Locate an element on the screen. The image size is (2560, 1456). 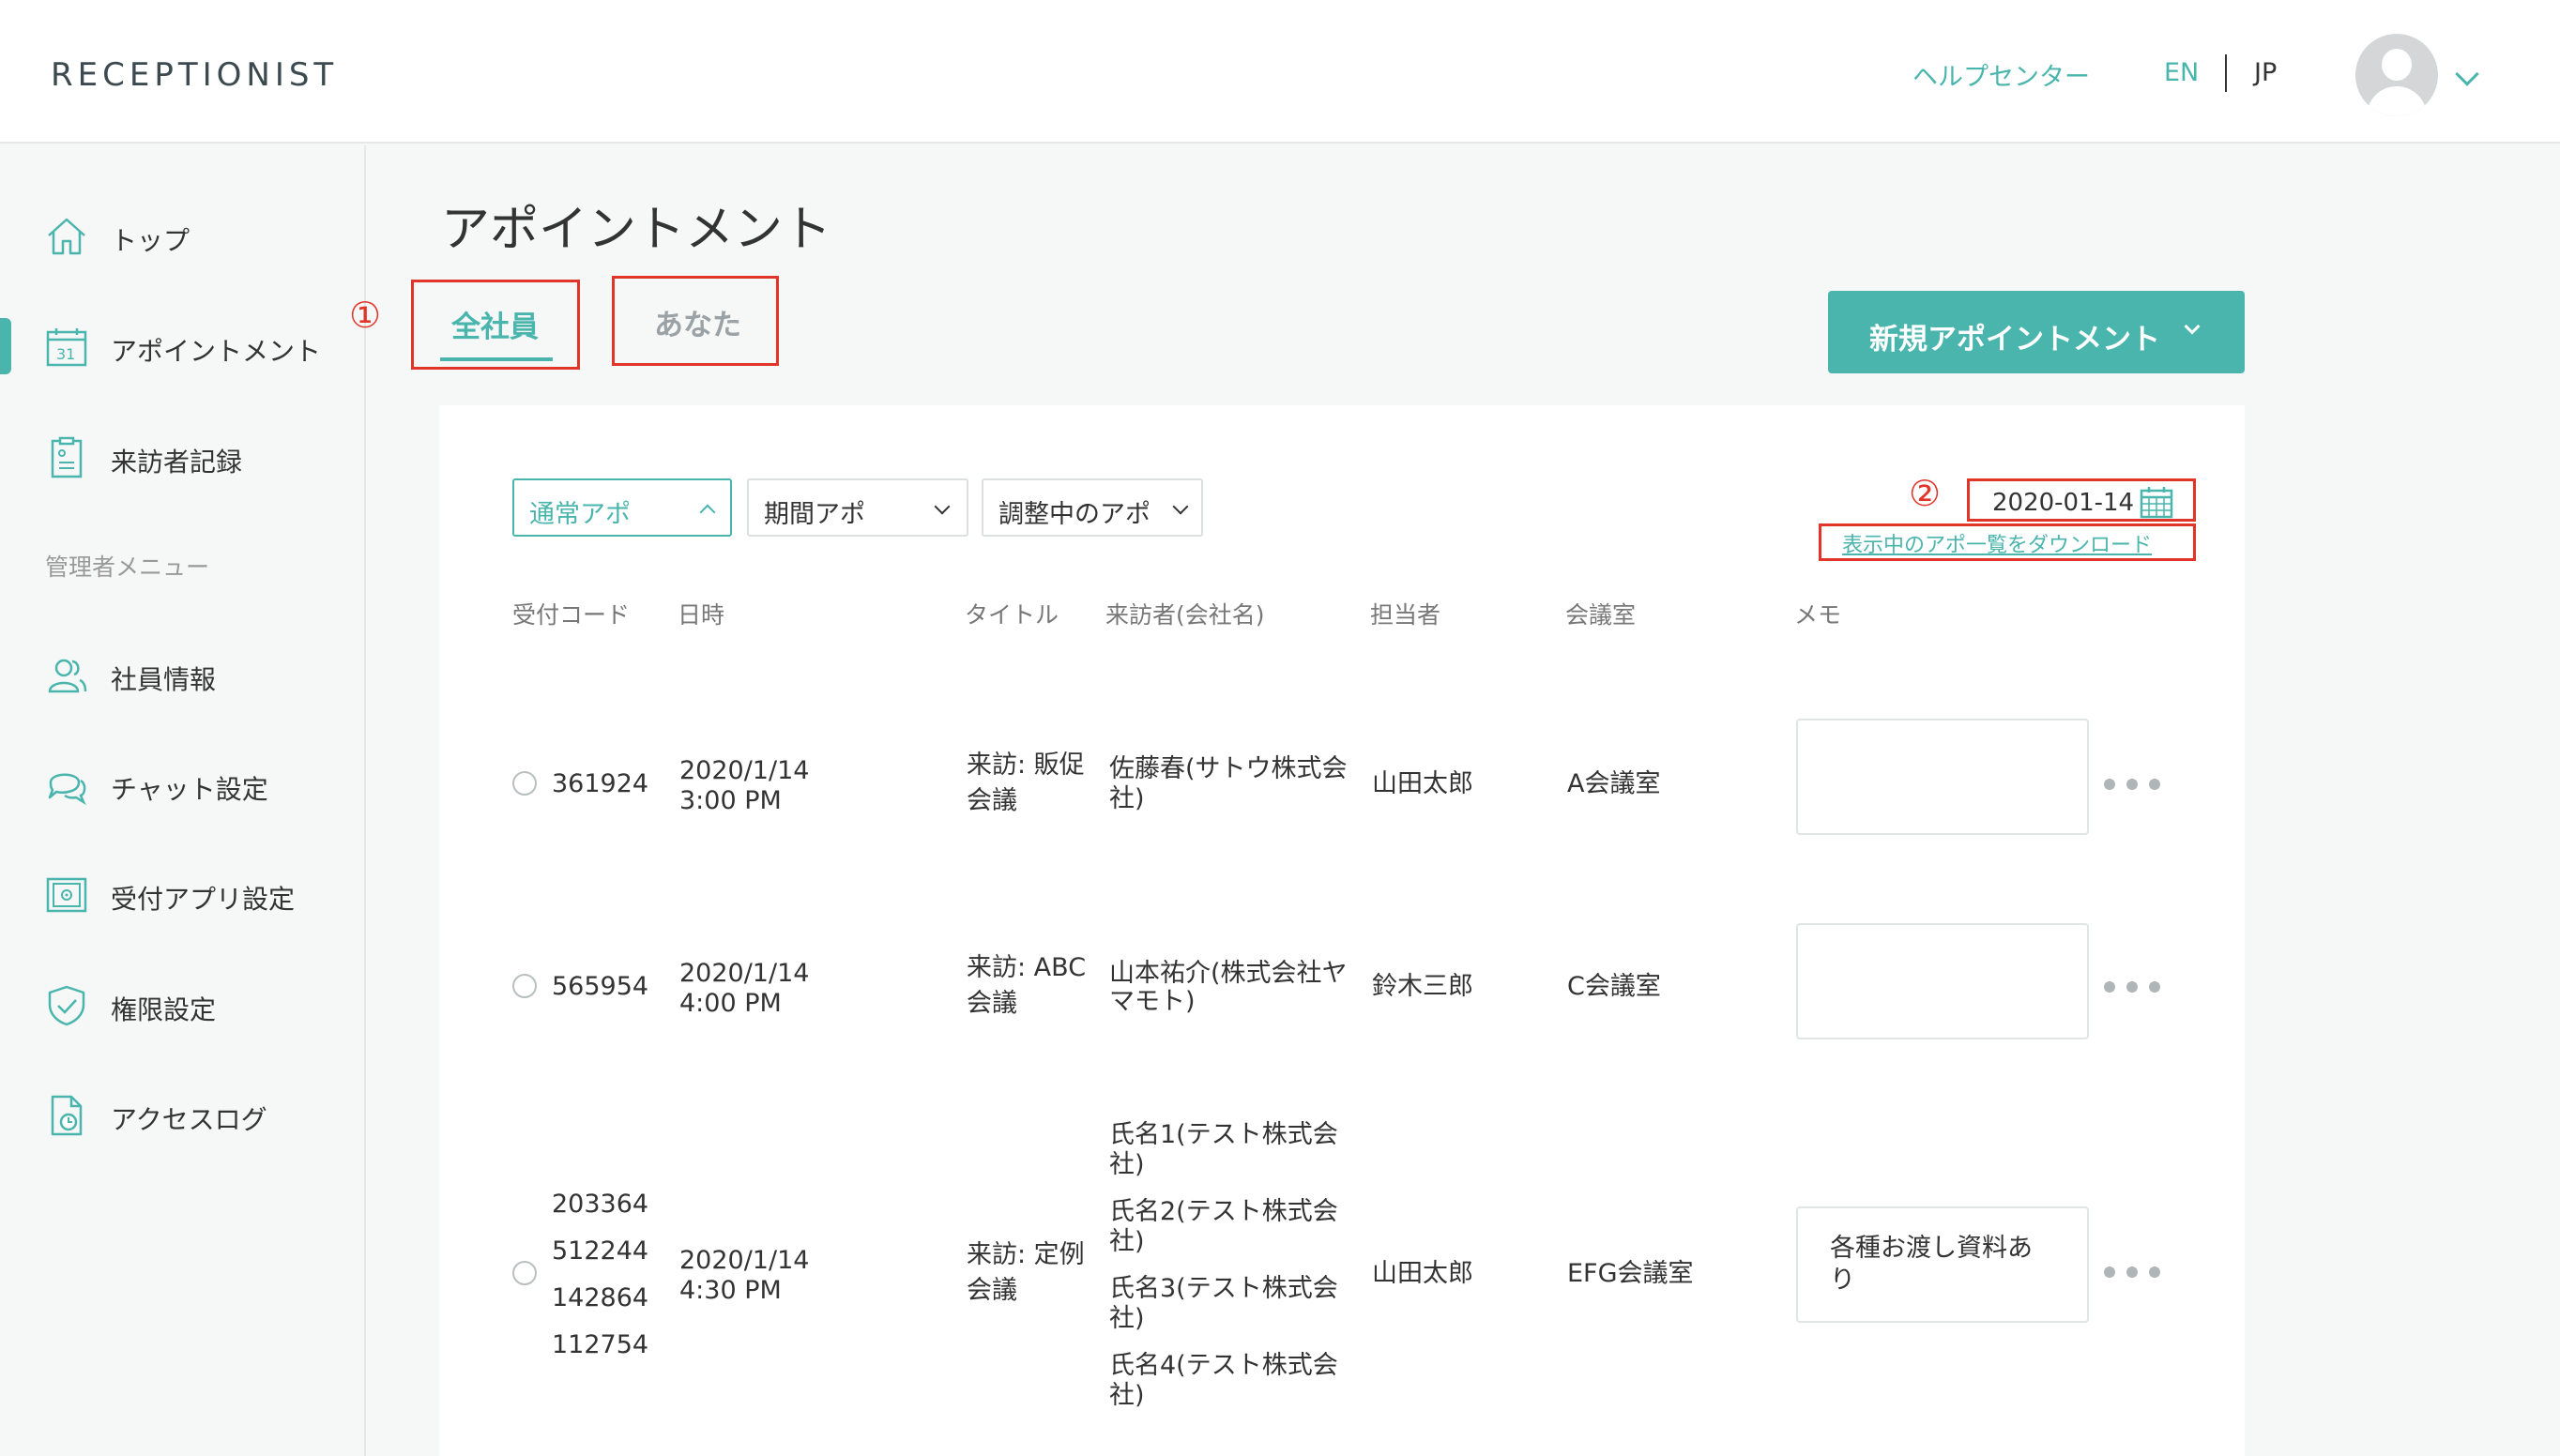
receptionist-logo: RECEPTIONIST is located at coordinates (195, 75).